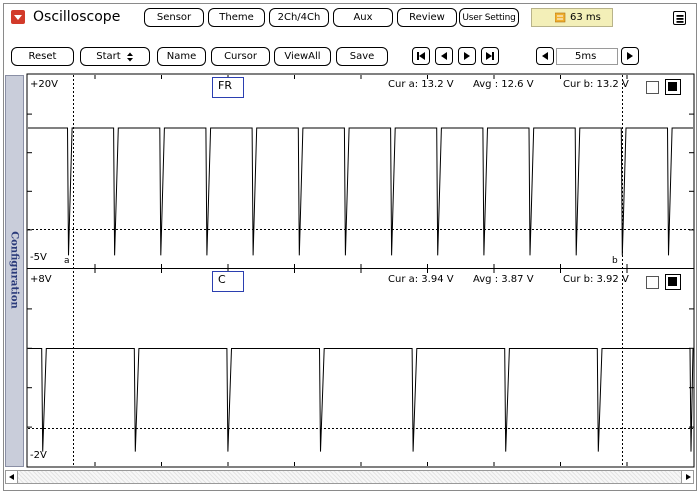 Image resolution: width=700 pixels, height=494 pixels. What do you see at coordinates (596, 84) in the screenshot?
I see `ch1-cur-b: Cur b: 13.2 V` at bounding box center [596, 84].